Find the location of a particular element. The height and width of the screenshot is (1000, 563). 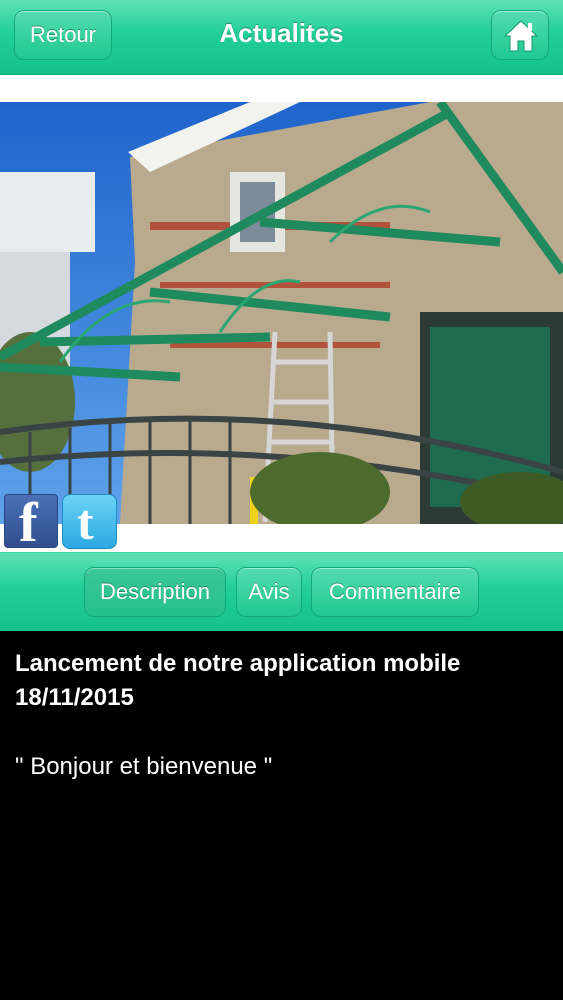

back-button: Retour is located at coordinates (63, 35).